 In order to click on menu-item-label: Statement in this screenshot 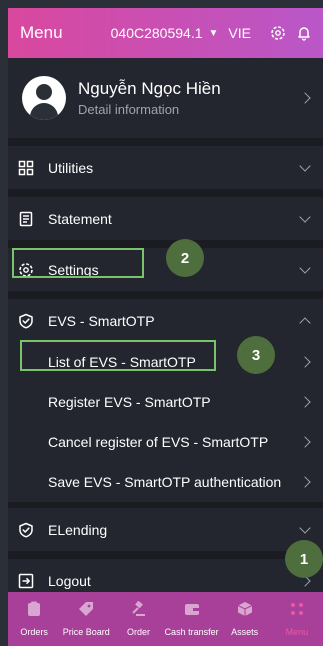, I will do `click(80, 218)`.